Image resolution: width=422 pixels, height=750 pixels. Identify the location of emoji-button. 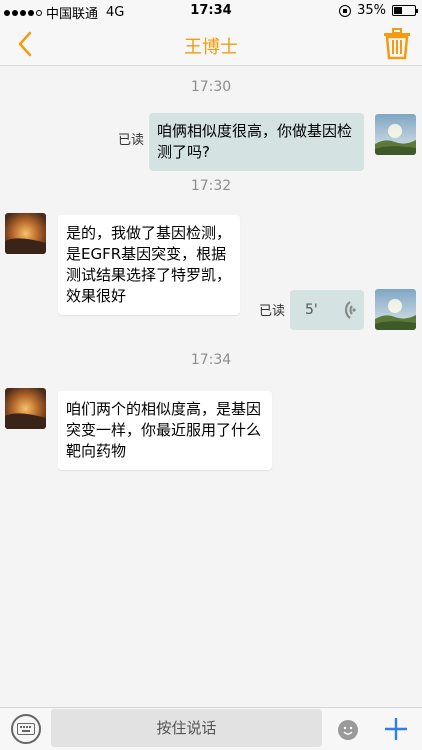
(348, 730).